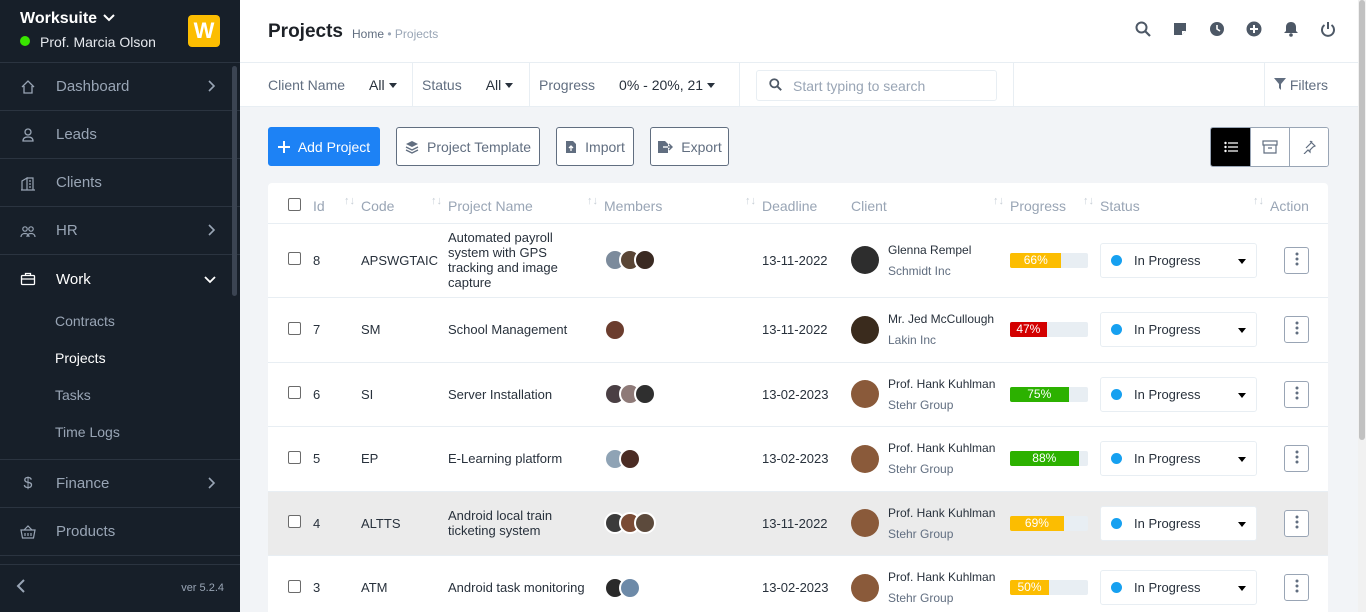 This screenshot has height=612, width=1366. I want to click on project-name-link: Server Installation, so click(526, 394).